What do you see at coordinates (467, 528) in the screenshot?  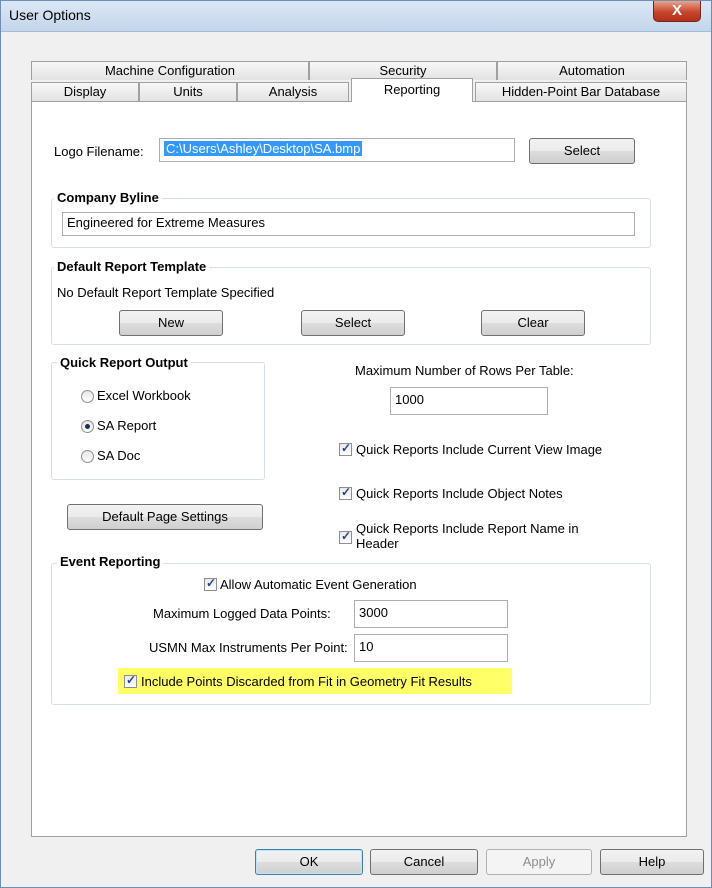 I see `checkbox-report-name-label-line1: Quick Reports Include Report Name in` at bounding box center [467, 528].